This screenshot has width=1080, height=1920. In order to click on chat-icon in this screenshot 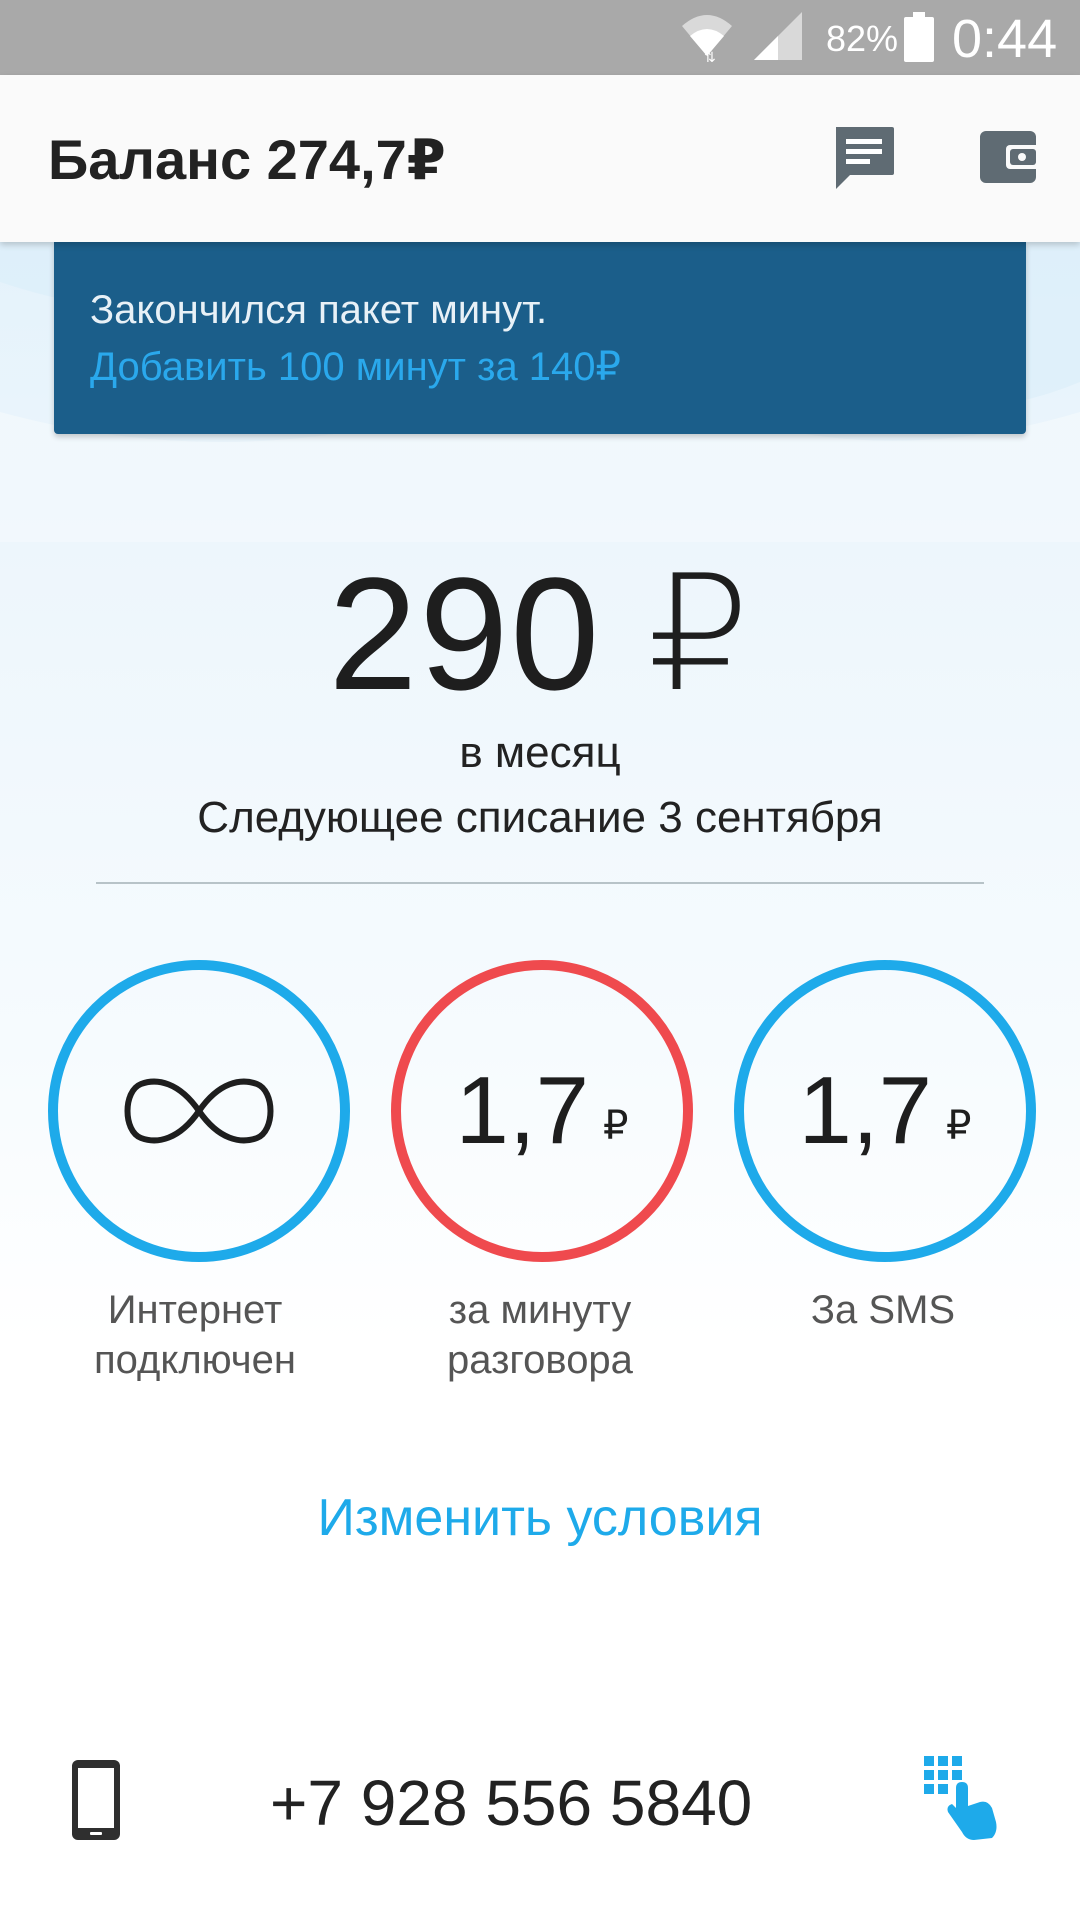, I will do `click(864, 158)`.